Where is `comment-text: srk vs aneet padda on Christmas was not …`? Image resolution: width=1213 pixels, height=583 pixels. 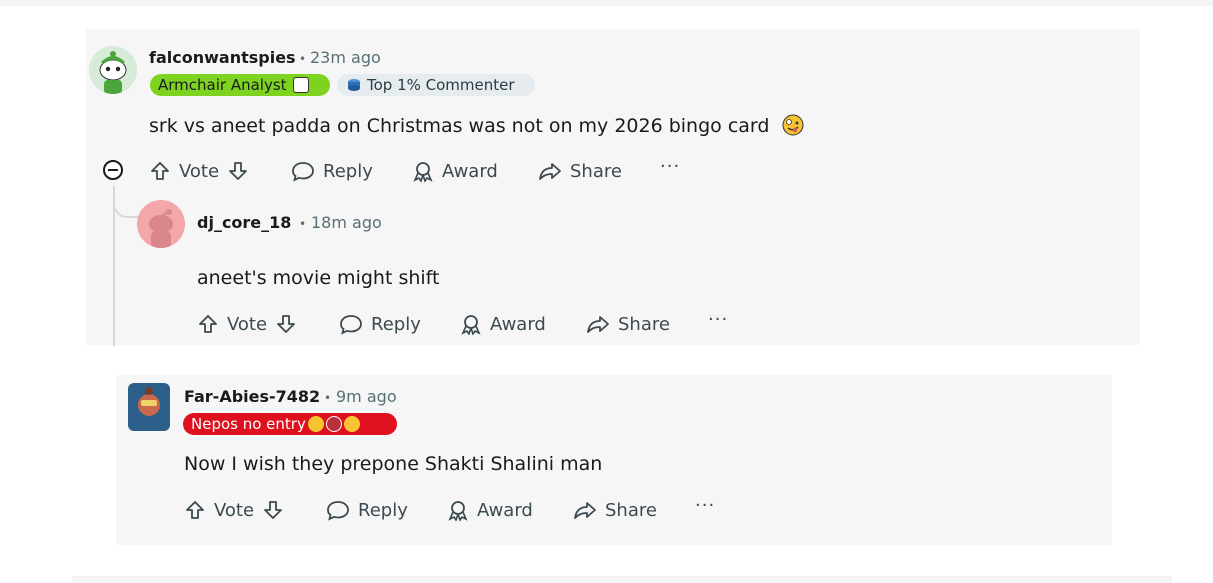 comment-text: srk vs aneet padda on Christmas was not … is located at coordinates (459, 126).